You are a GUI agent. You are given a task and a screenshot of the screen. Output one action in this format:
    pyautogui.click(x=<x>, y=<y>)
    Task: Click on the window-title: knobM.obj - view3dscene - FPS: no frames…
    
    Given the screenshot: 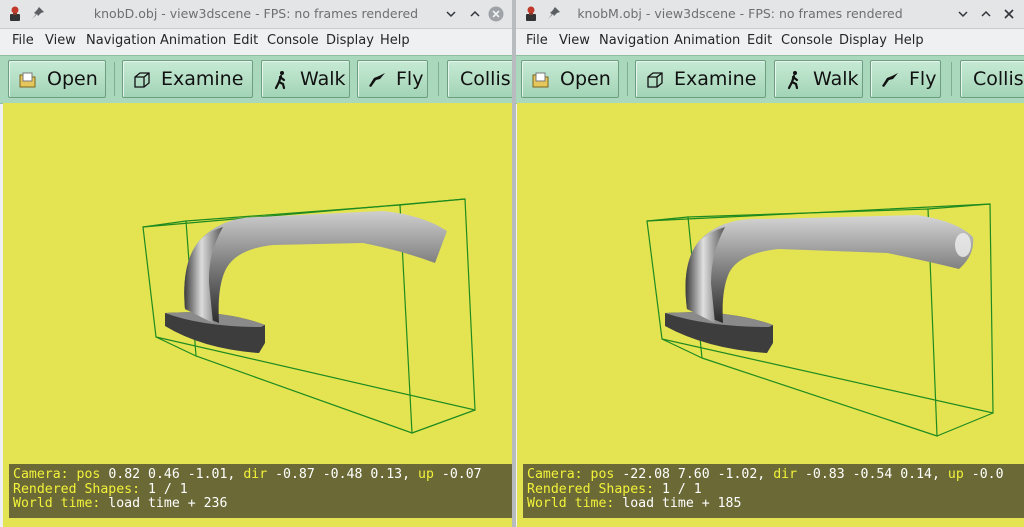 What is the action you would take?
    pyautogui.click(x=740, y=13)
    